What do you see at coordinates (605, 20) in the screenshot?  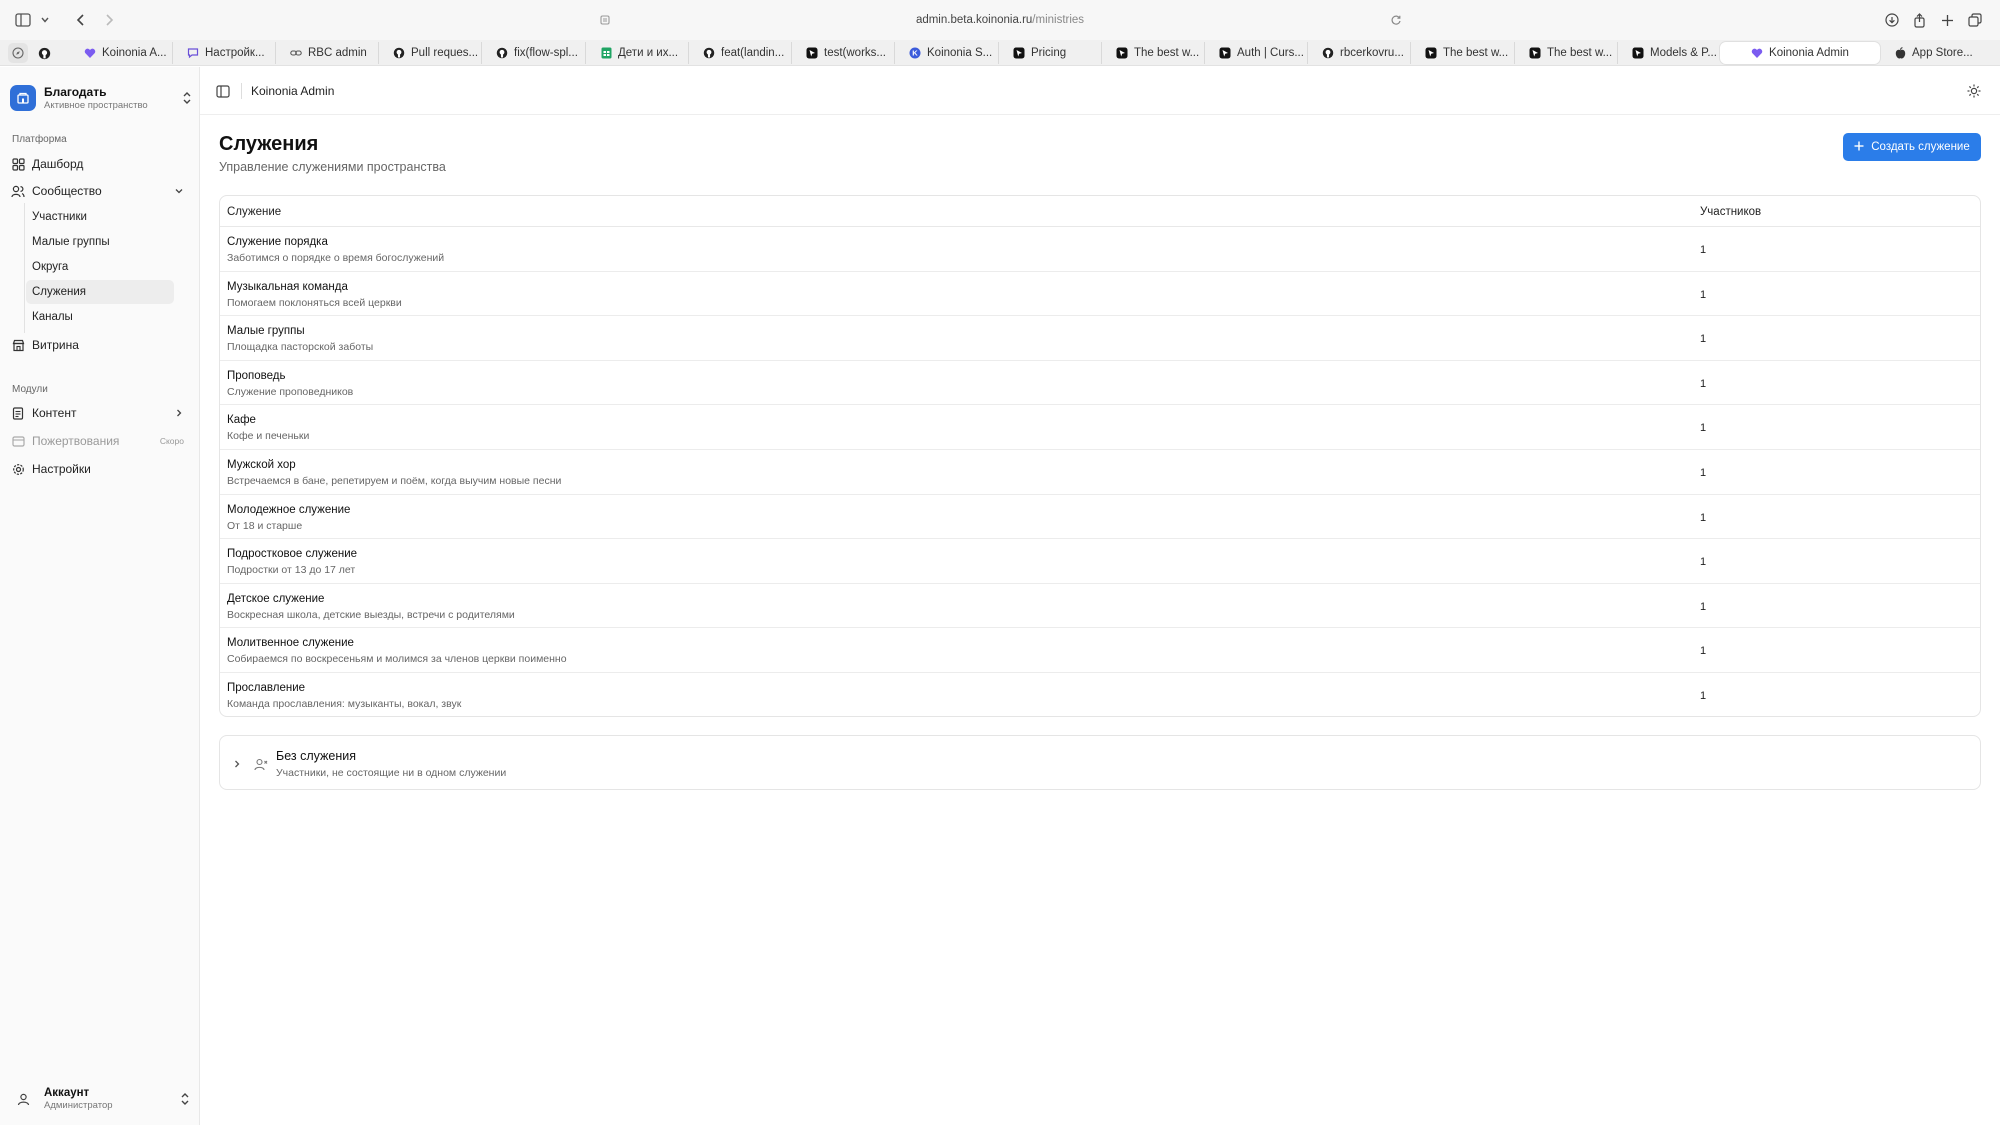 I see `page-settings-icon` at bounding box center [605, 20].